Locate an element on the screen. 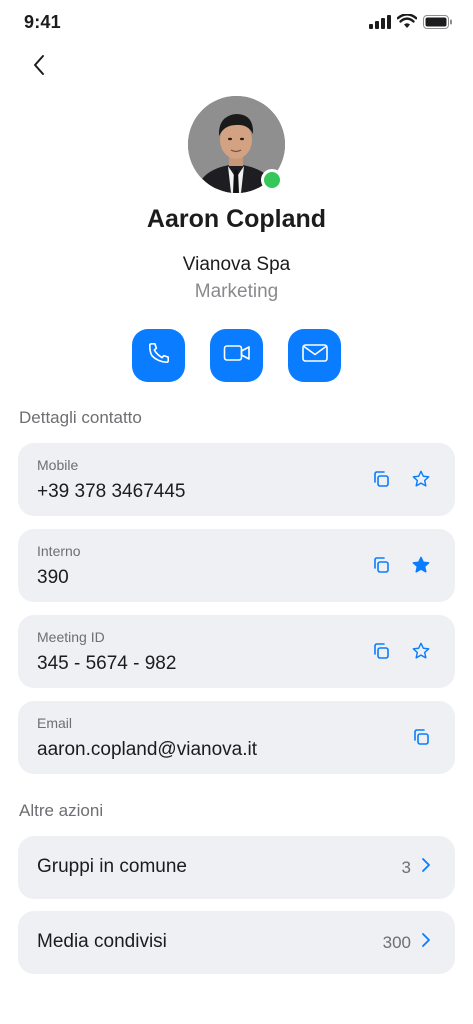 The image size is (473, 1024). detail-label: Mobile is located at coordinates (58, 465).